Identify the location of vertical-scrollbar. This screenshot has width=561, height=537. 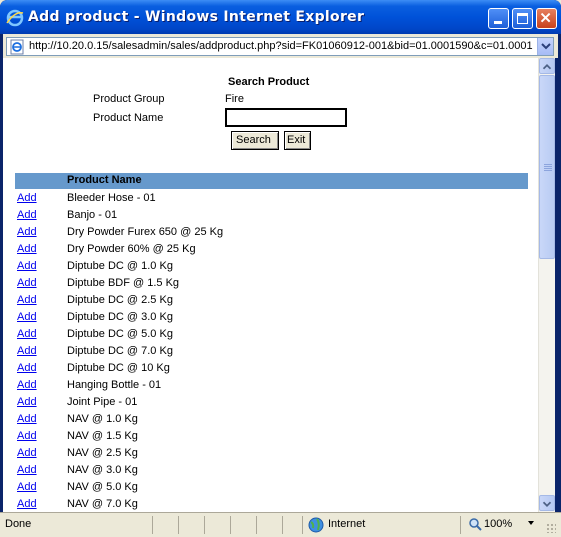
(546, 285).